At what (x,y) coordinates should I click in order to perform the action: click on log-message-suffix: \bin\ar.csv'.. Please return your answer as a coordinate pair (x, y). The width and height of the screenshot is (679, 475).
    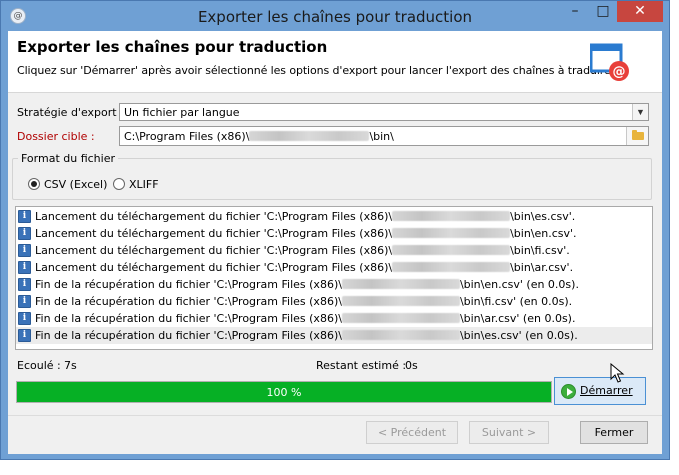
    Looking at the image, I should click on (542, 267).